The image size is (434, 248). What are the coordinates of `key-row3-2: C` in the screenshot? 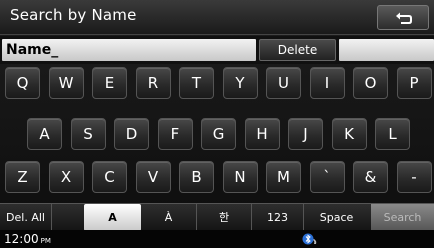 It's located at (109, 177).